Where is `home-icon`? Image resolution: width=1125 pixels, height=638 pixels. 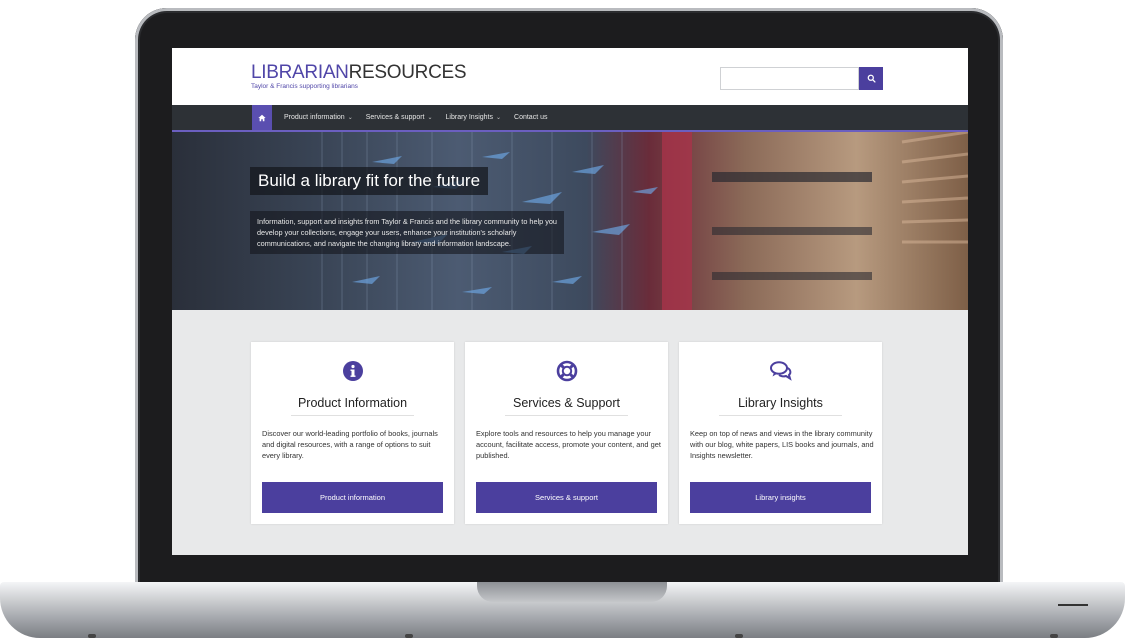 home-icon is located at coordinates (262, 117).